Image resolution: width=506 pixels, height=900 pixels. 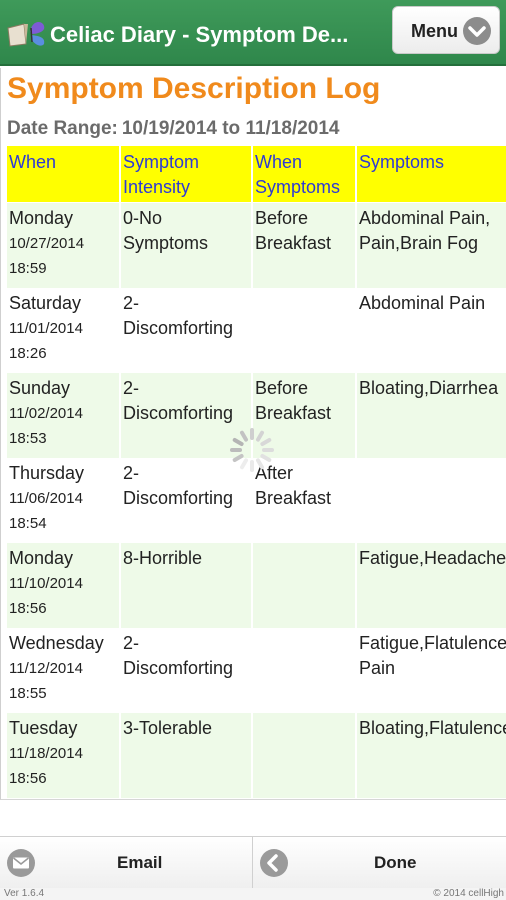 What do you see at coordinates (33, 162) in the screenshot?
I see `col-header-when-label: When` at bounding box center [33, 162].